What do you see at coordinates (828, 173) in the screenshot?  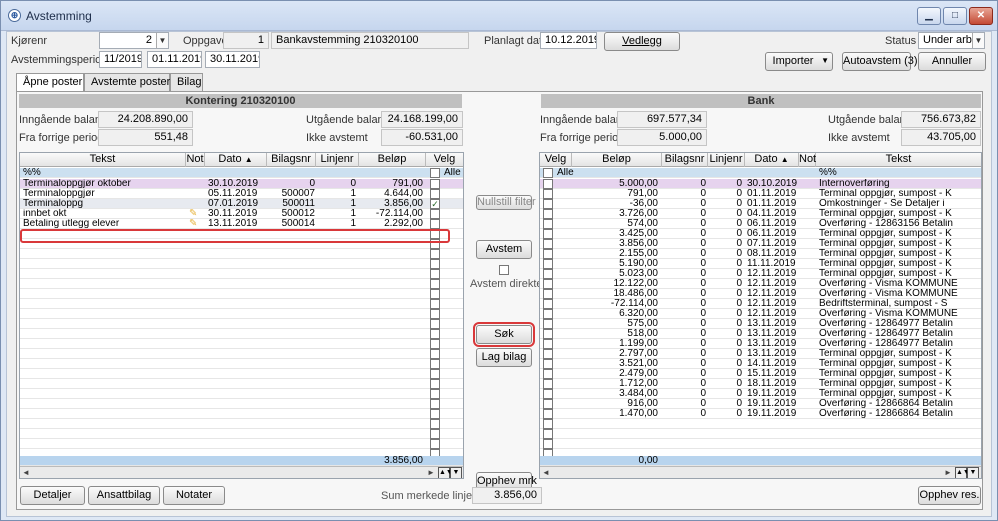 I see `right-filter-tekst: %%` at bounding box center [828, 173].